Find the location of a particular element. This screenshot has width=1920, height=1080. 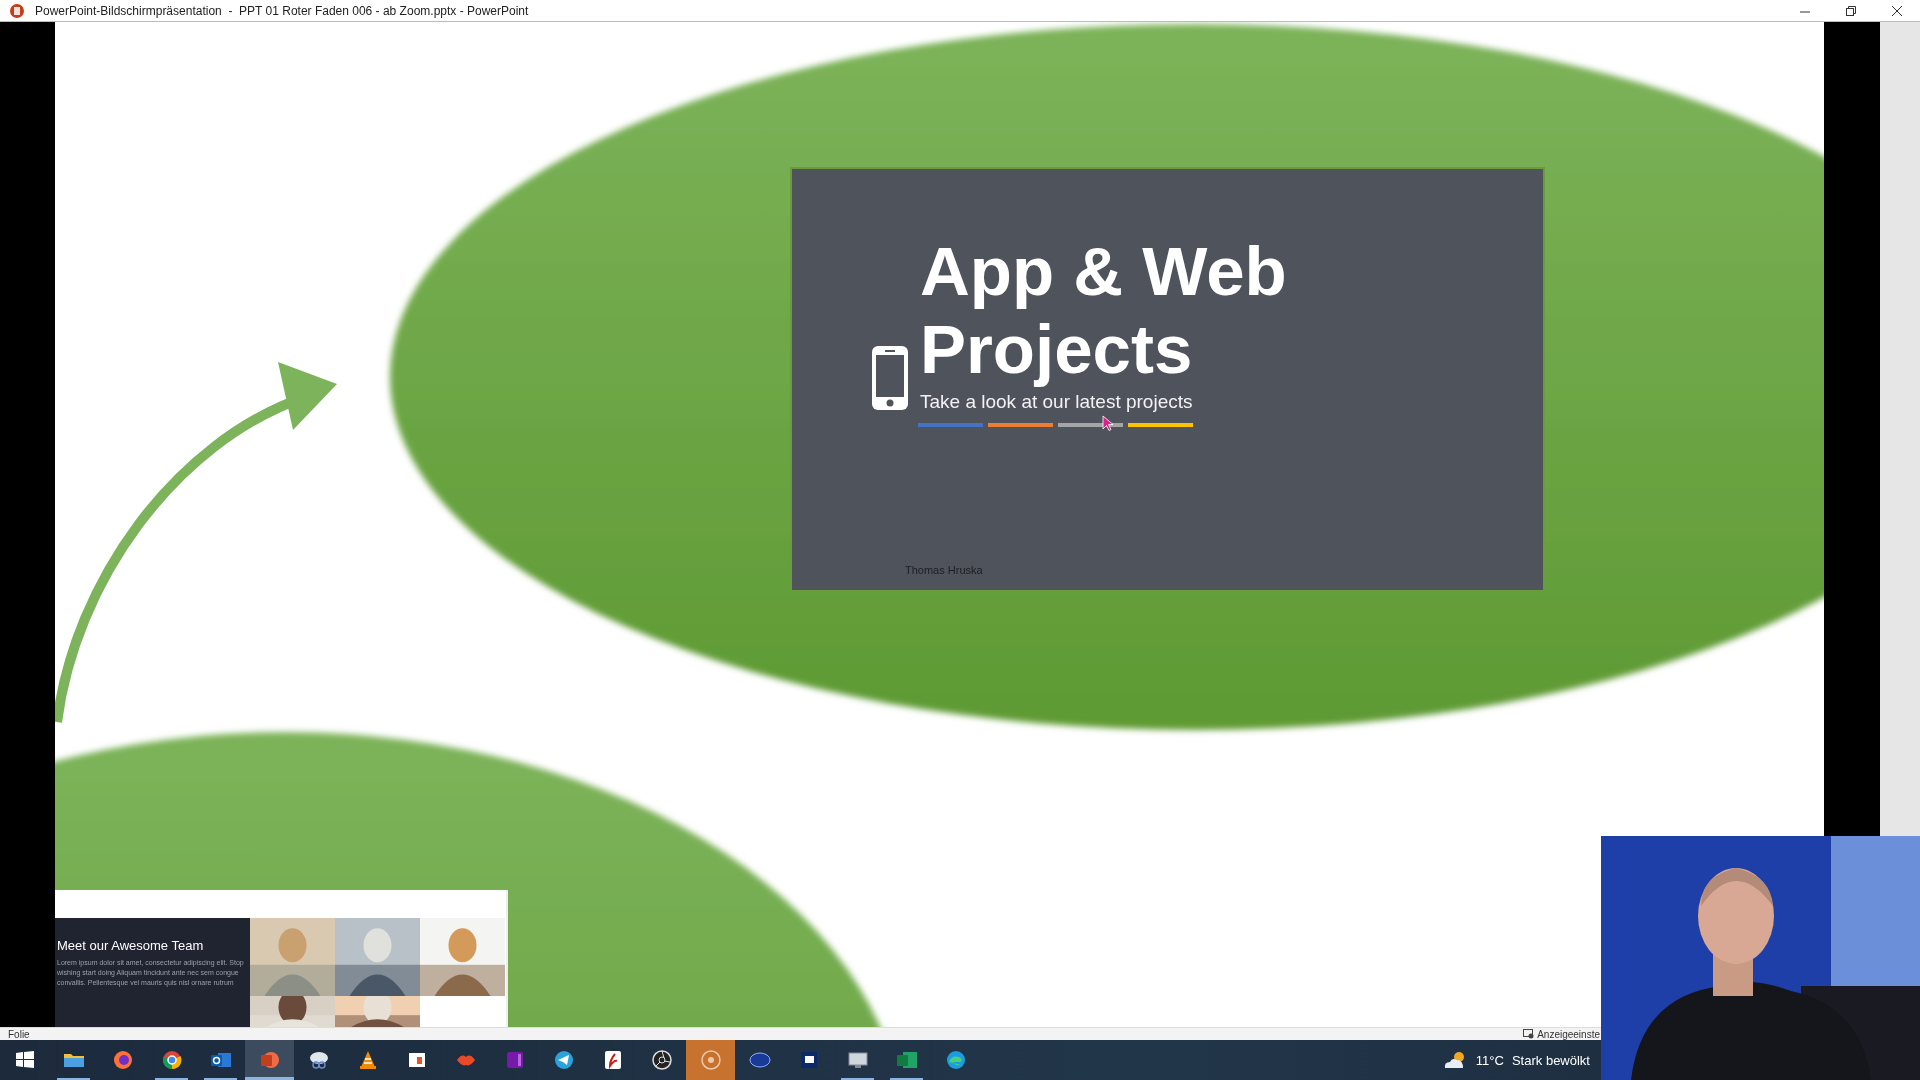

status-text: Anzeigeeinste is located at coordinates (1568, 1034).